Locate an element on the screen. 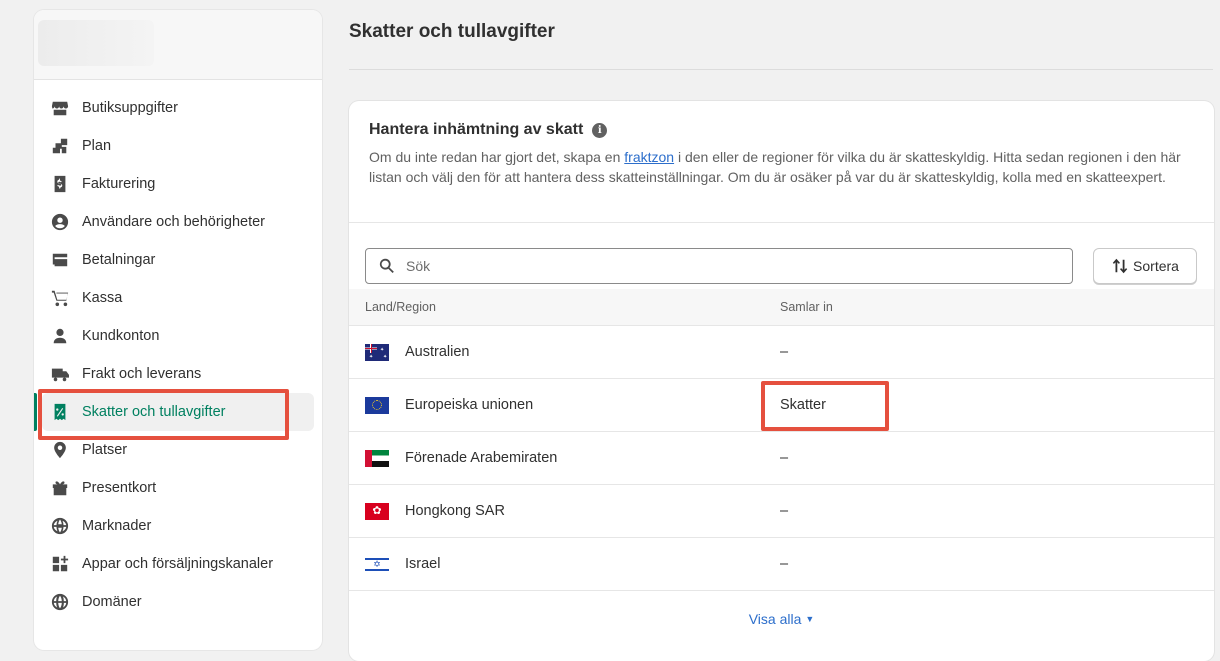 The width and height of the screenshot is (1220, 661). table-row: ✡ Israel – is located at coordinates (781, 564).